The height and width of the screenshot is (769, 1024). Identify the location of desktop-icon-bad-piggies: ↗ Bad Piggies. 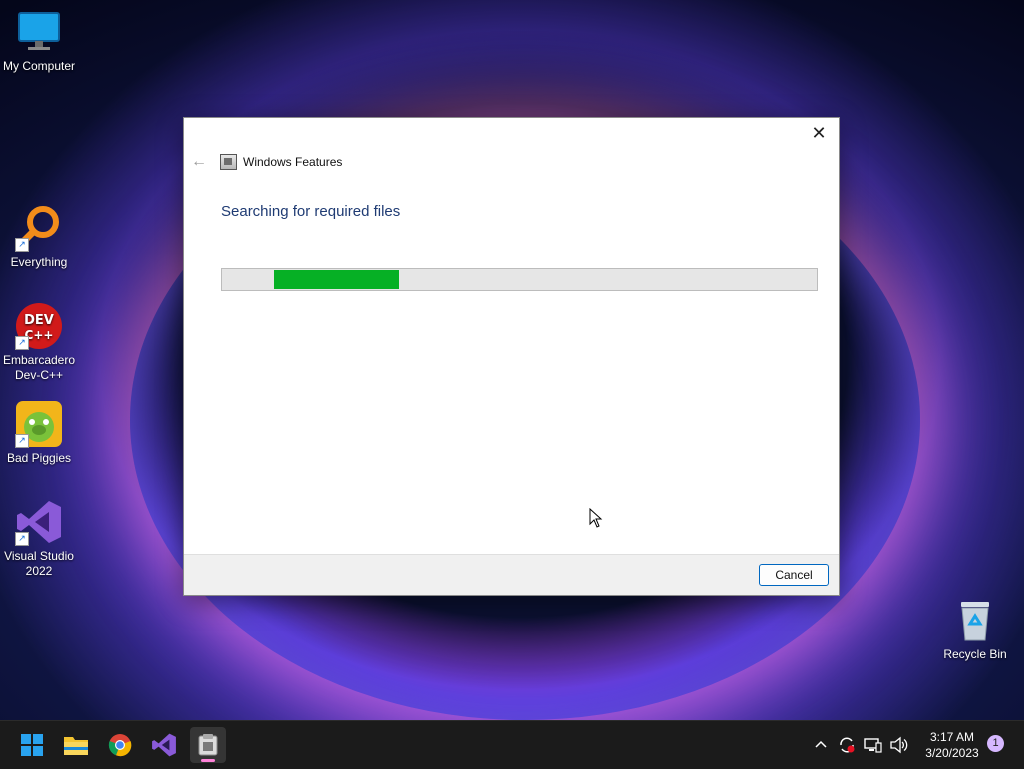
(39, 433).